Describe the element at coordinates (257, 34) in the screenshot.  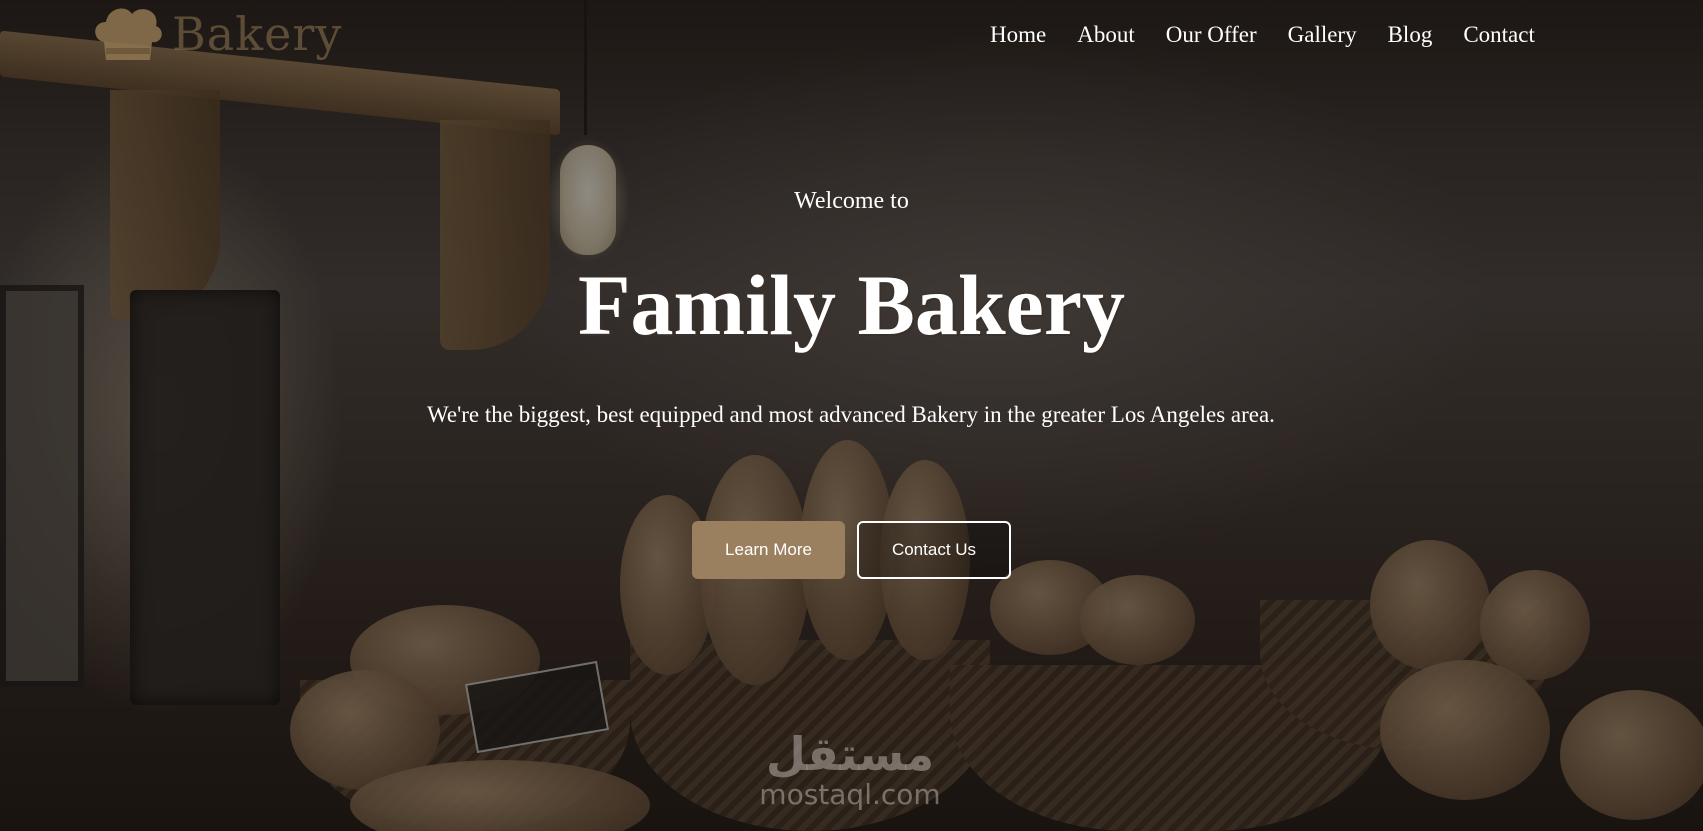
I see `logo-text: Bakery` at that location.